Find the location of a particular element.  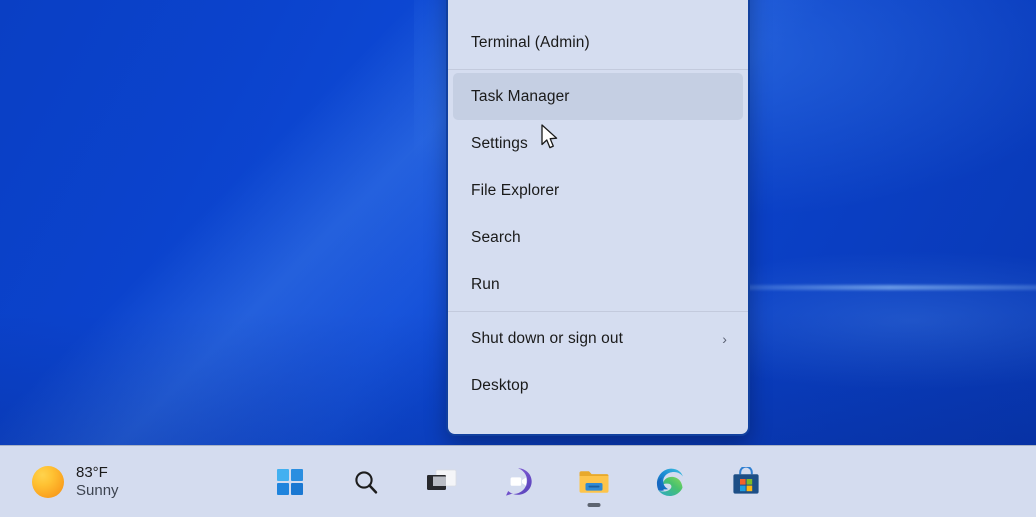

file-explorer-running-indicator is located at coordinates (594, 505).